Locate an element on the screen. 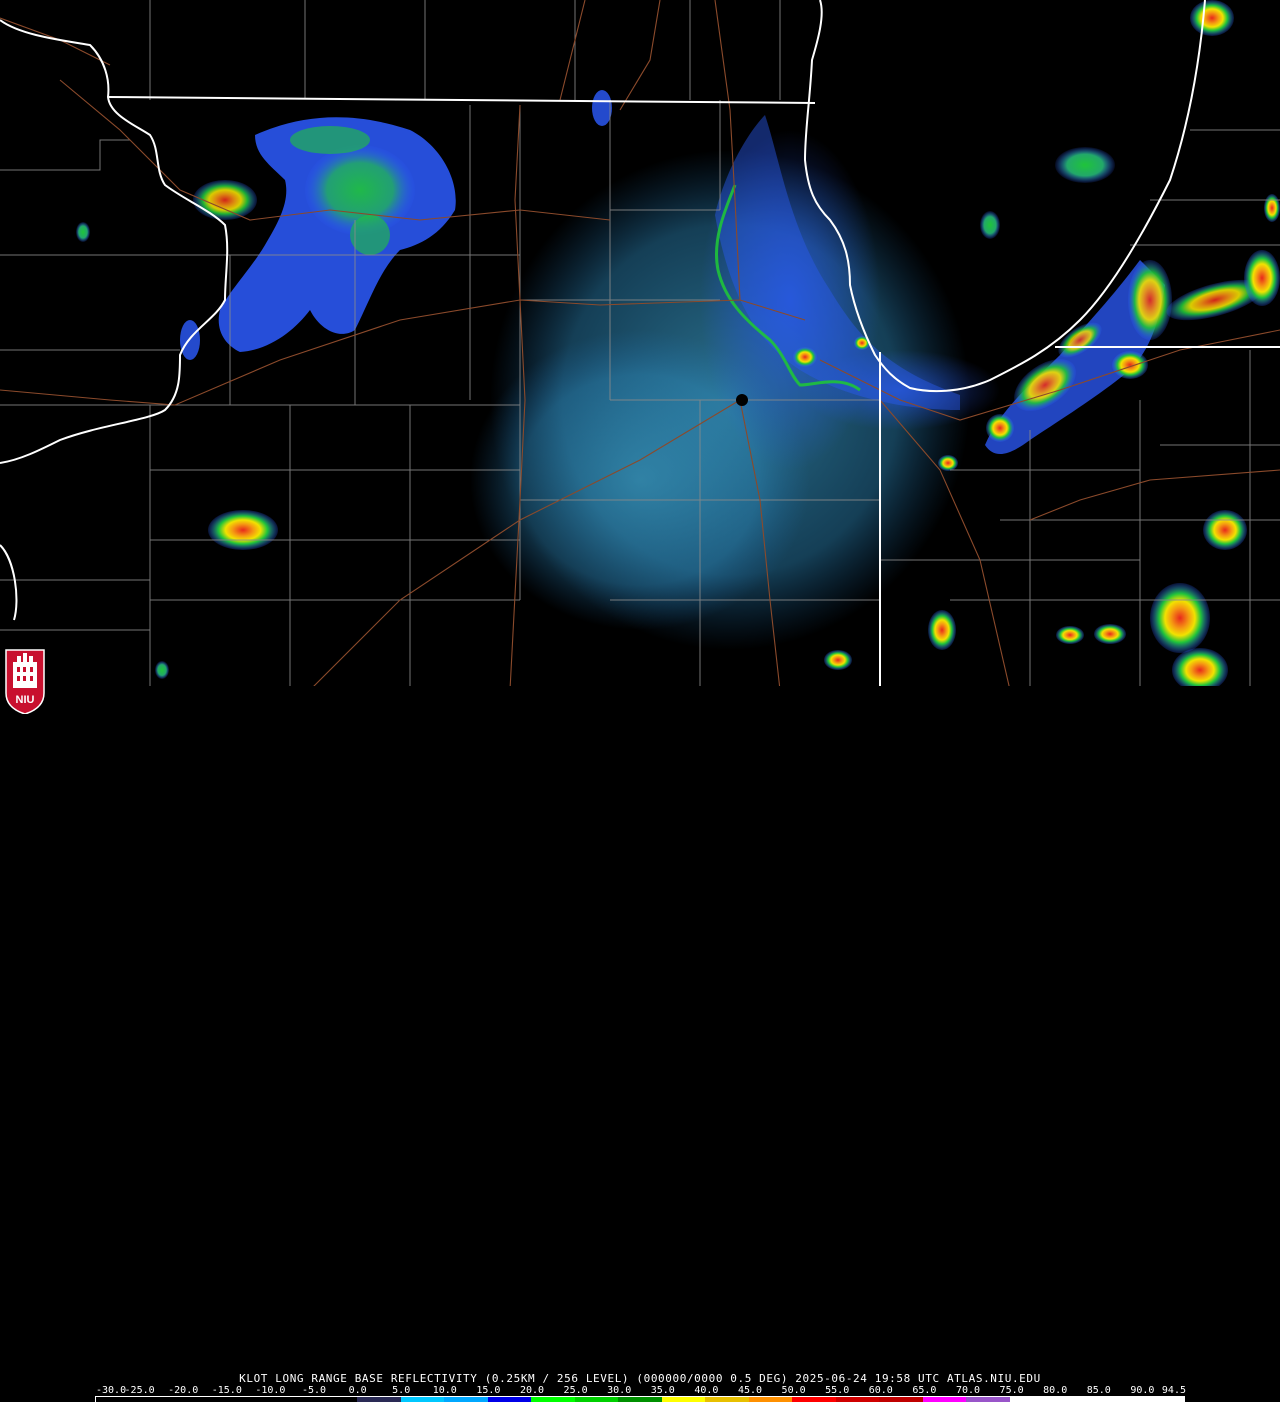 The height and width of the screenshot is (1402, 1280). colorbar-tick-label: 10.0 is located at coordinates (444, 1390).